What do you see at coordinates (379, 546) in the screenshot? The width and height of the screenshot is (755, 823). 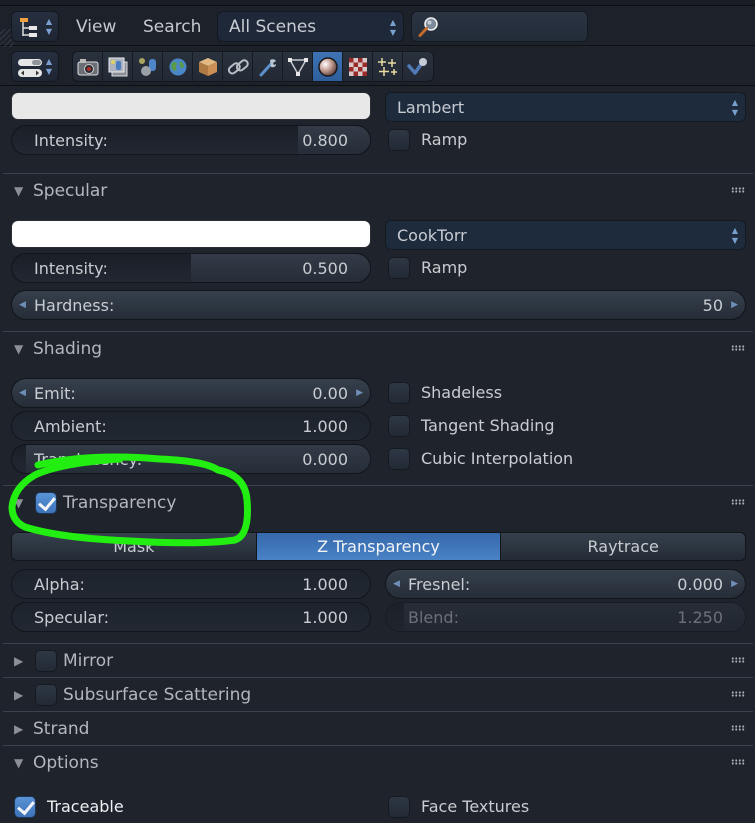 I see `method-z-transparency-button: Z Transparency` at bounding box center [379, 546].